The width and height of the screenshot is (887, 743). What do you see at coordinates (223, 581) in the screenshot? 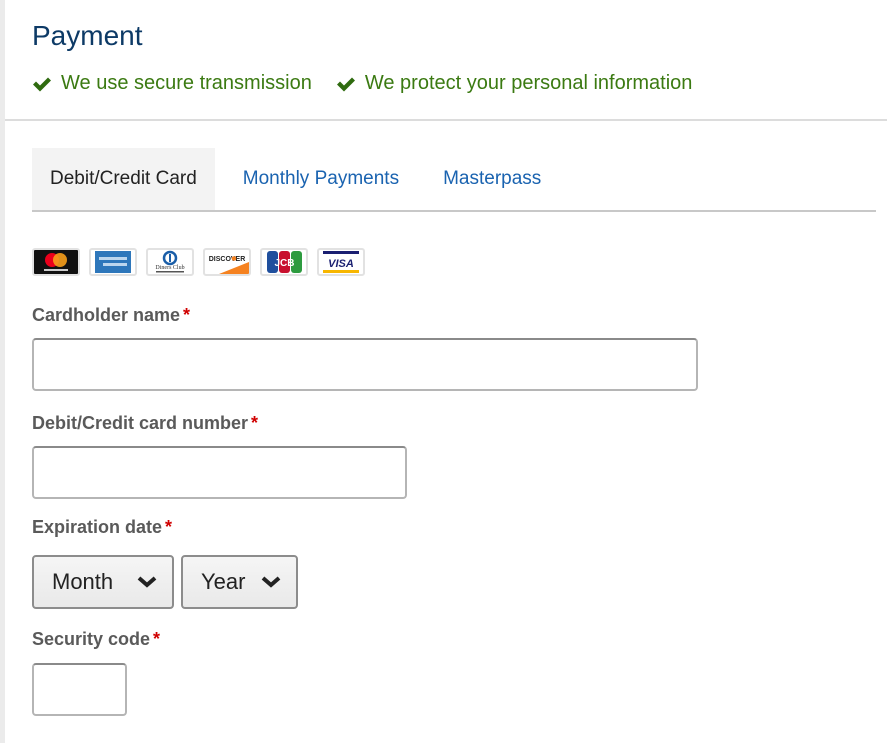
I see `year-selected-value: Year` at bounding box center [223, 581].